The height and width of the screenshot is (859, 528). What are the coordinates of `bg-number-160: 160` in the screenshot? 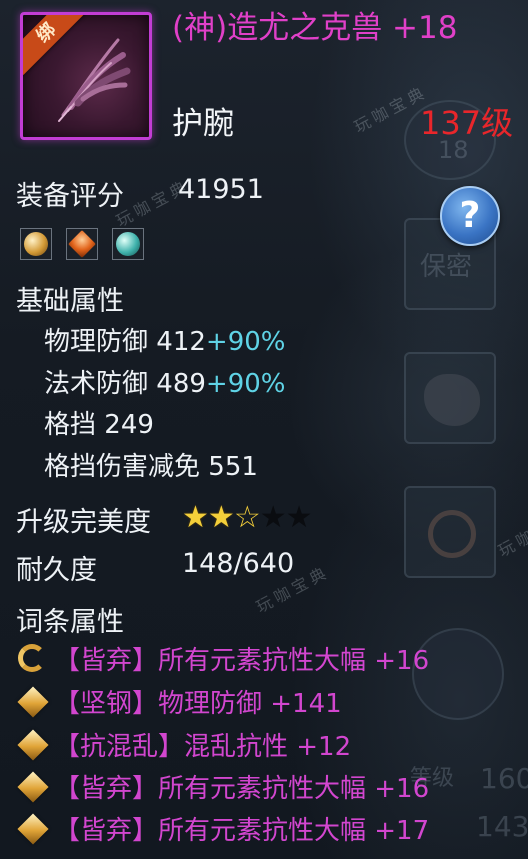 It's located at (504, 778).